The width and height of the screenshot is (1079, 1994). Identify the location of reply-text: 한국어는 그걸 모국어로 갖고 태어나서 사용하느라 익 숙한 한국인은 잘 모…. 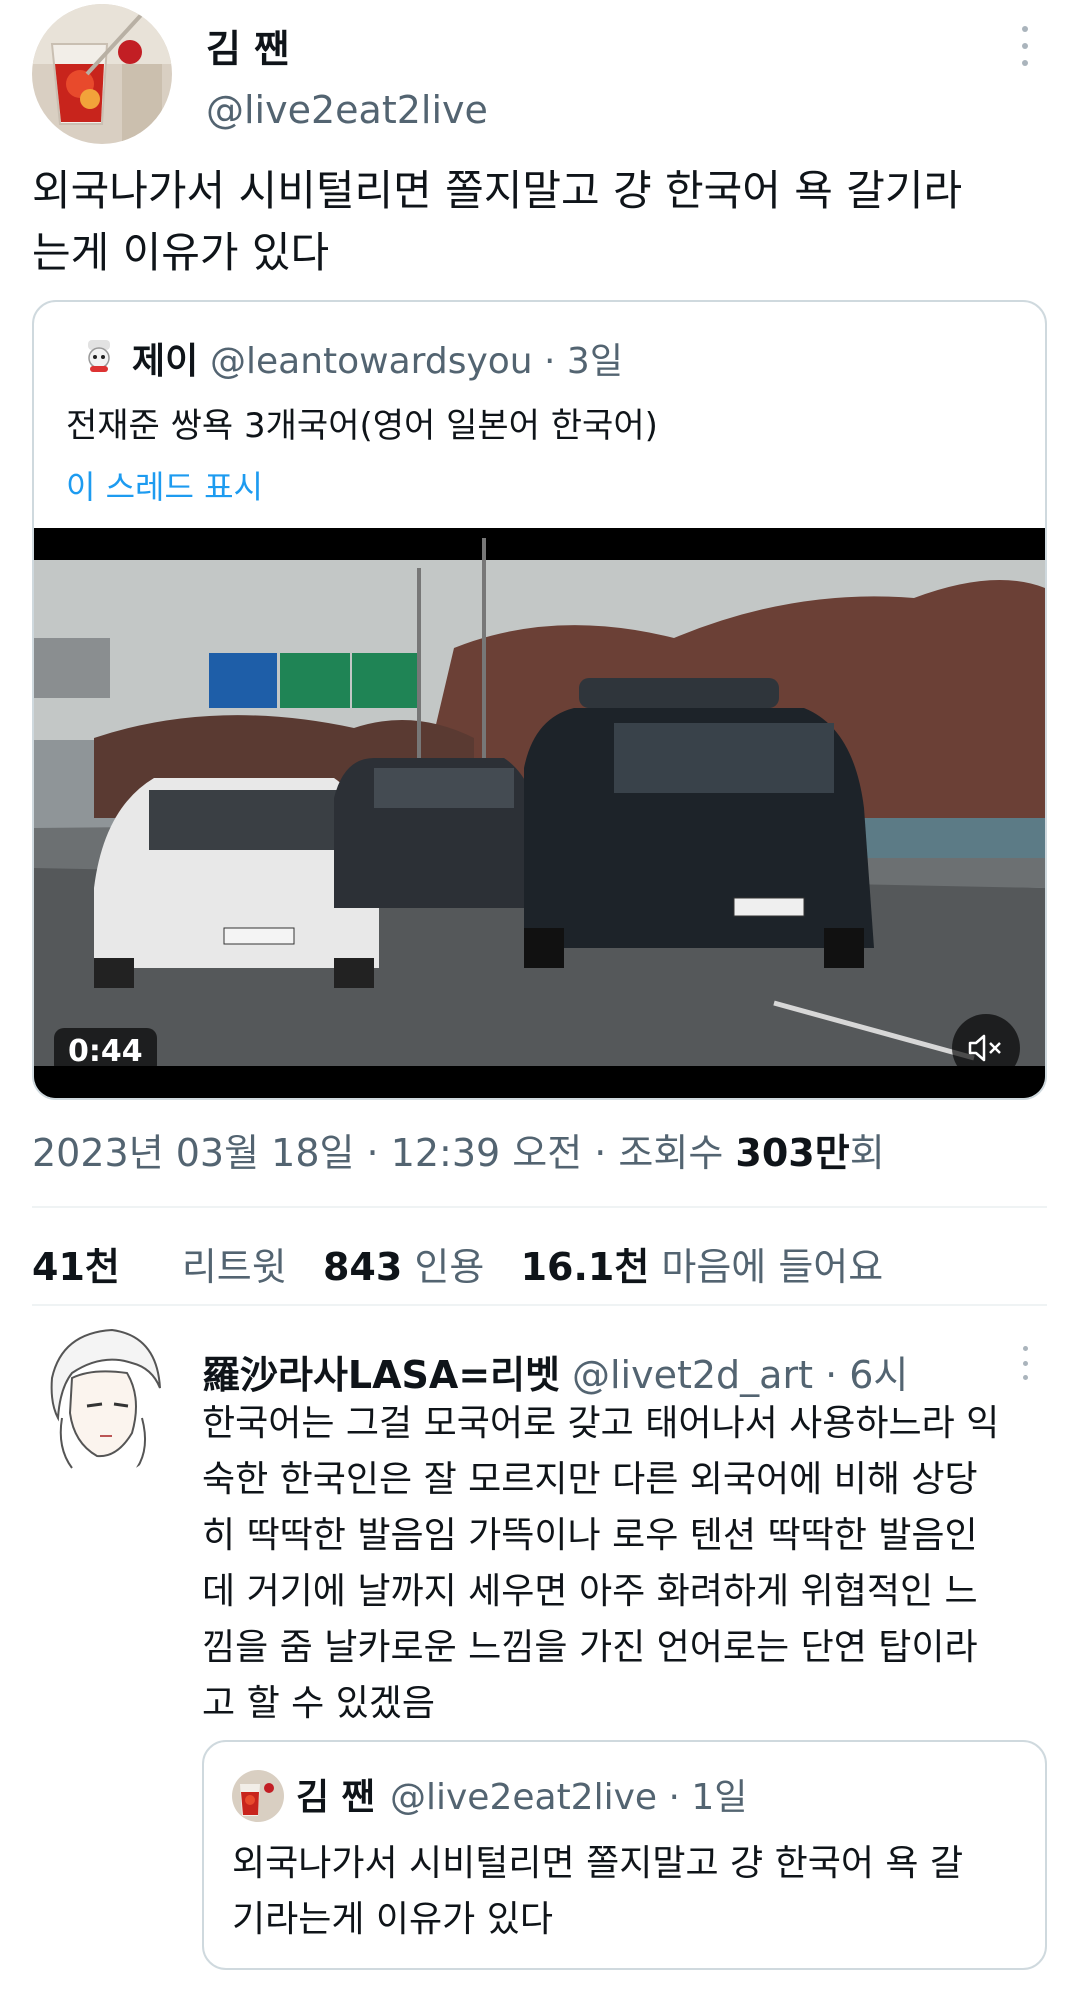
(627, 1564).